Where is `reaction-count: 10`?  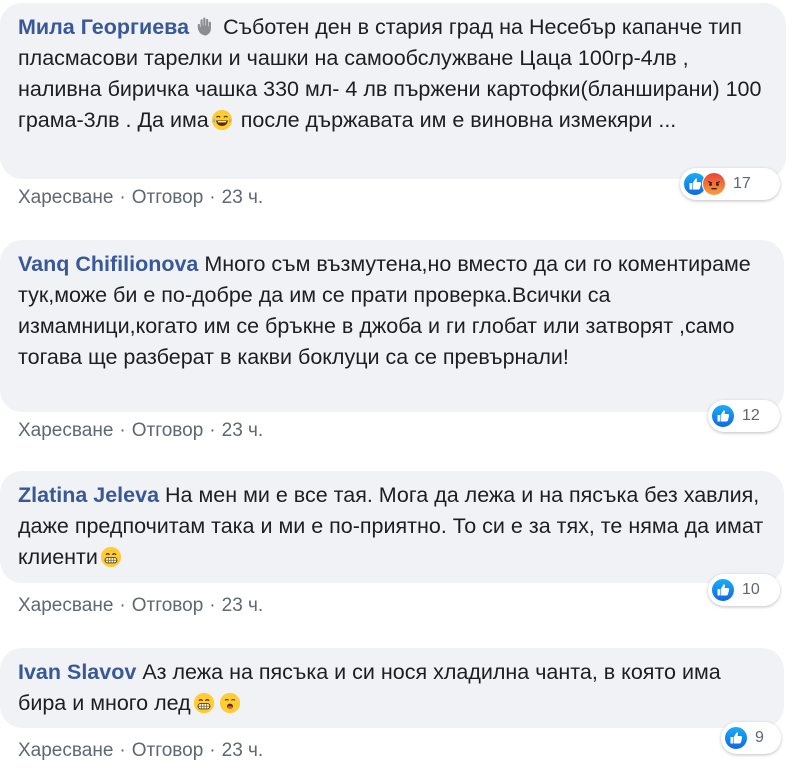 reaction-count: 10 is located at coordinates (751, 589).